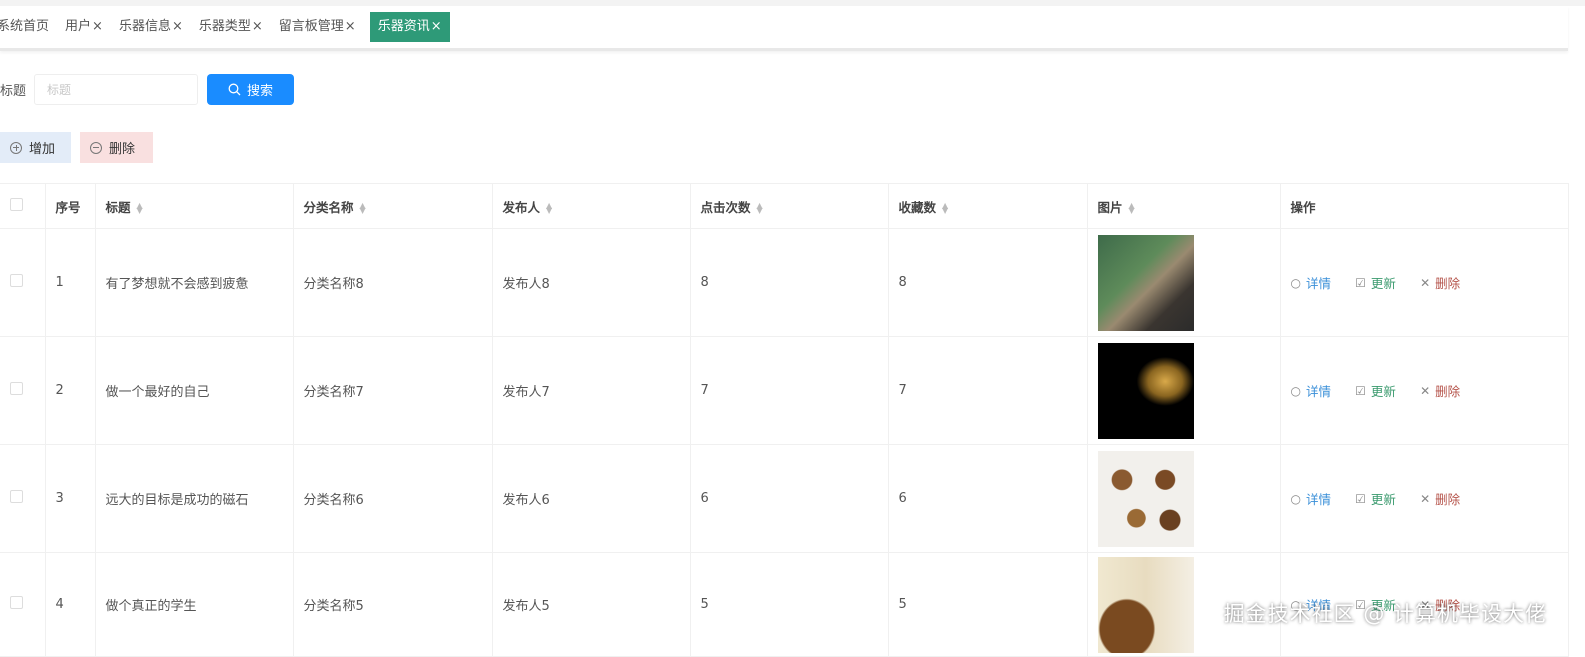  I want to click on search-form: 标题 搜索, so click(147, 89).